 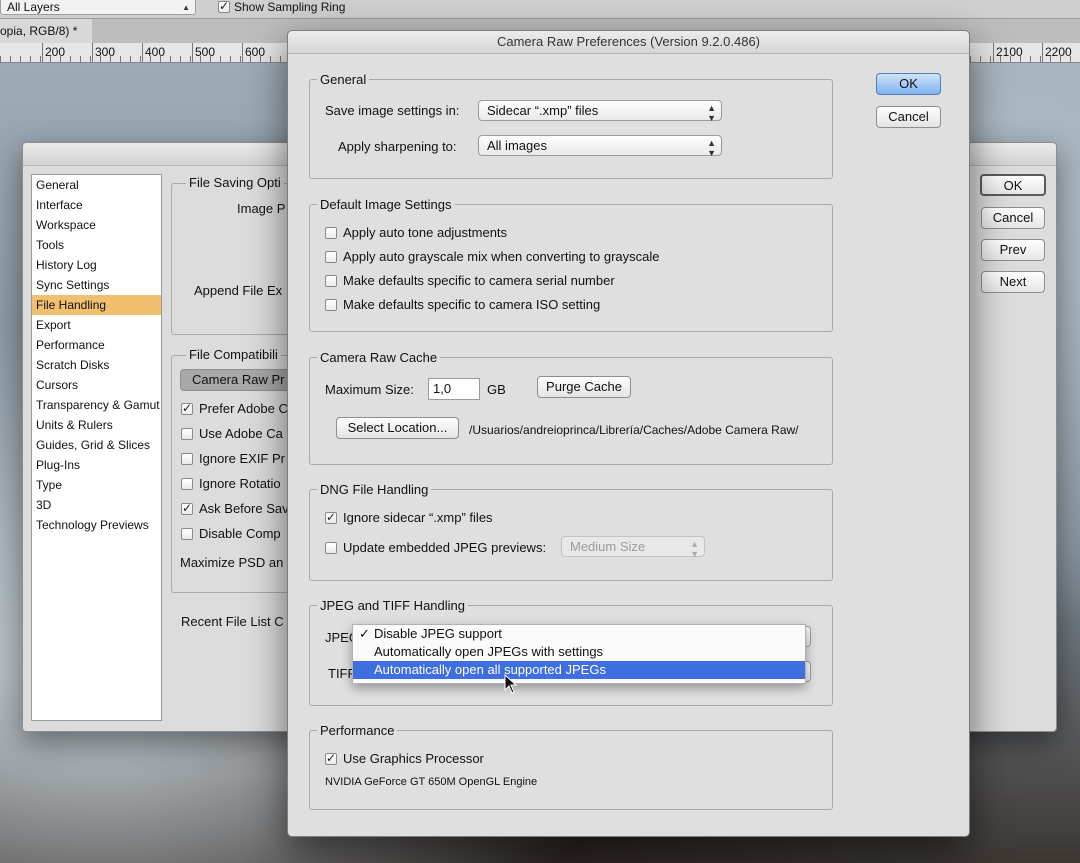 What do you see at coordinates (584, 387) in the screenshot?
I see `purge-cache-button: Purge Cache` at bounding box center [584, 387].